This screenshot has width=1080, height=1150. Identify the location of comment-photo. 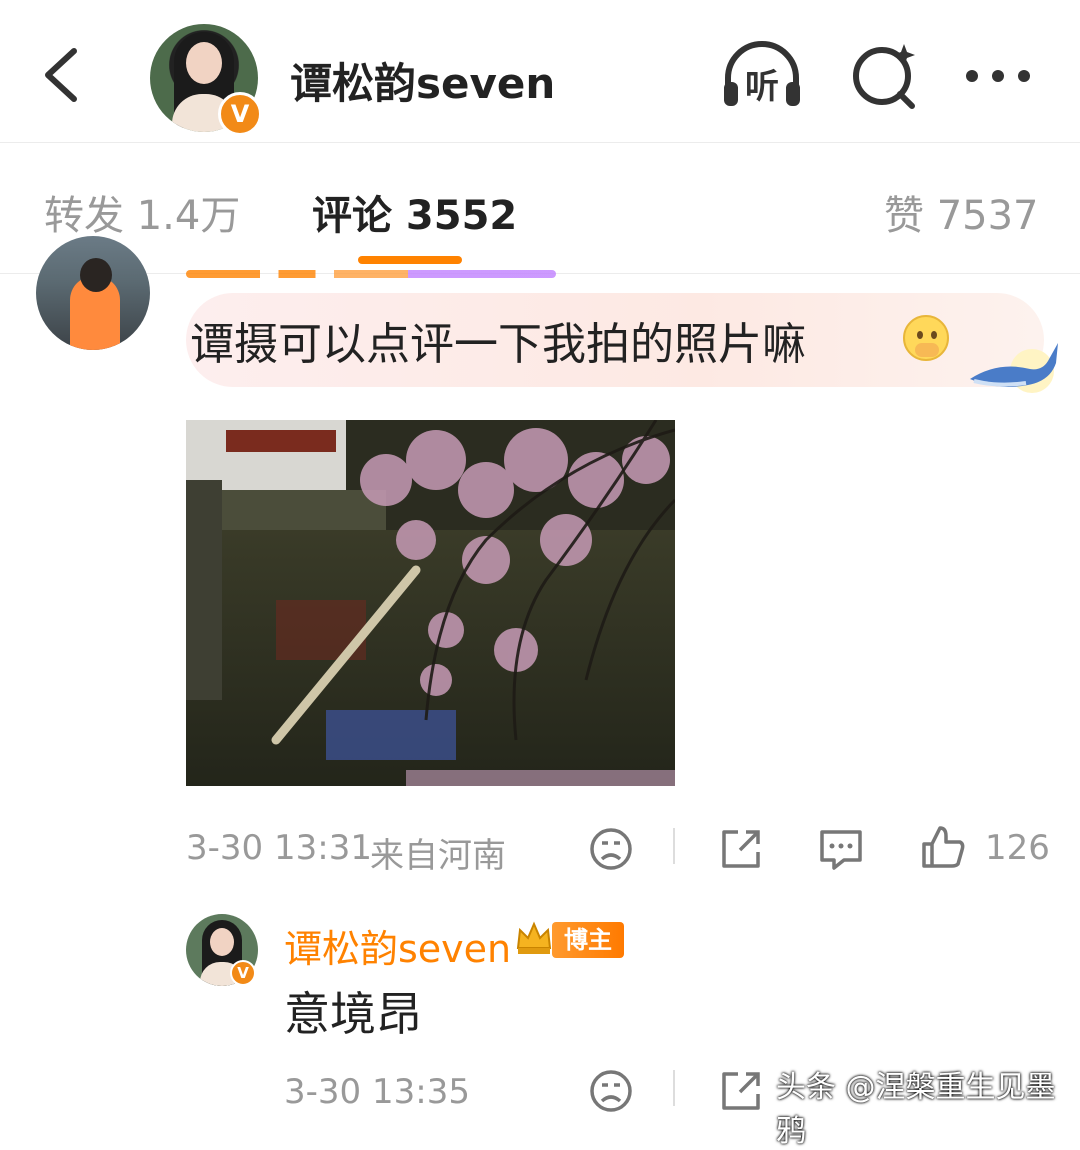
(430, 603).